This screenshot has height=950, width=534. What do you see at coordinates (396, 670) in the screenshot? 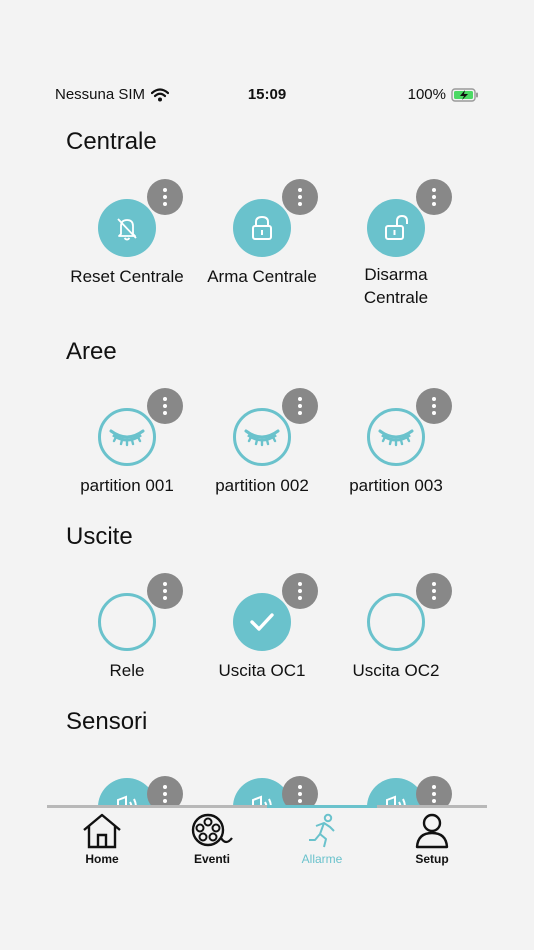
I see `tile-label: Uscita OC2` at bounding box center [396, 670].